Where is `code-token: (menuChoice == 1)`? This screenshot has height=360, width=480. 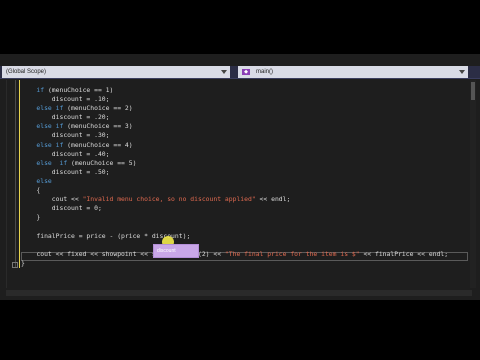 code-token: (menuChoice == 1) is located at coordinates (79, 90).